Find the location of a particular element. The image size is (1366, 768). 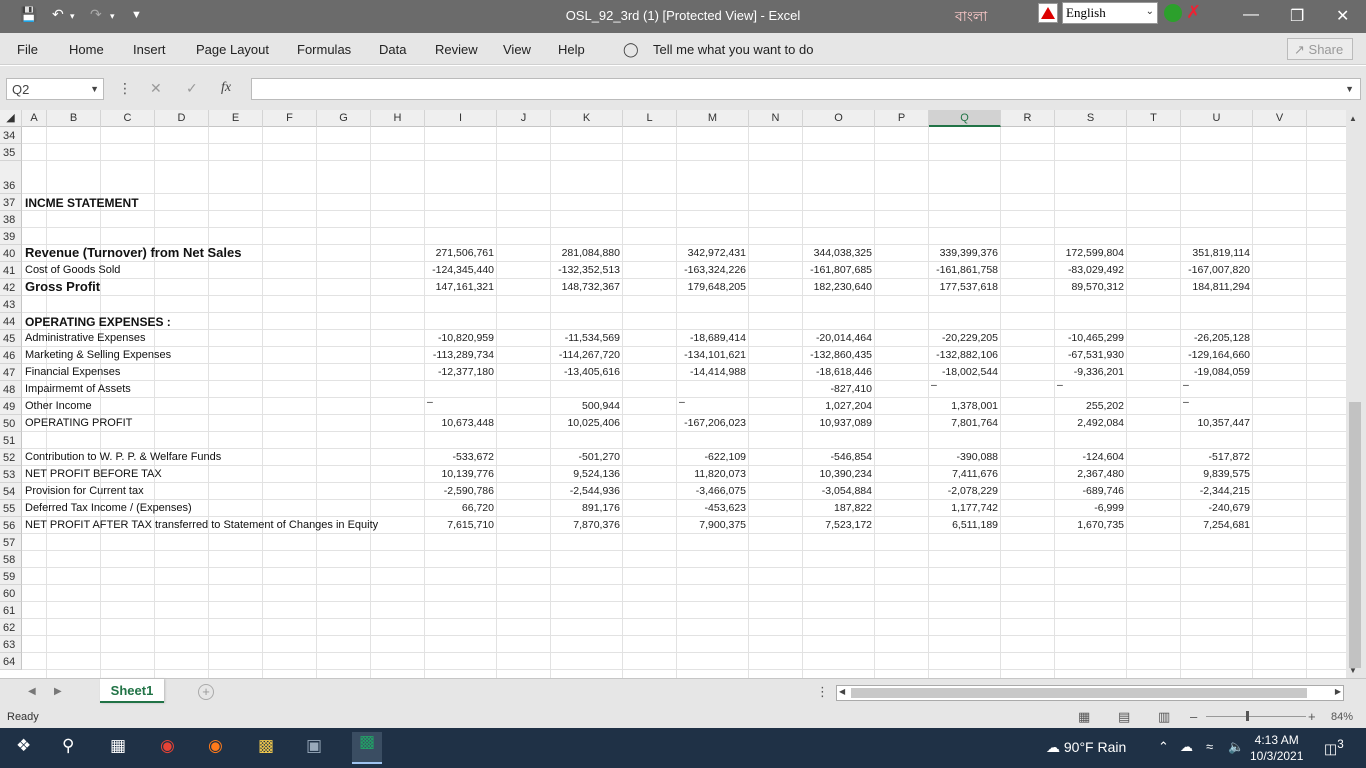

normal-view-icon: ▦ is located at coordinates (1084, 717).